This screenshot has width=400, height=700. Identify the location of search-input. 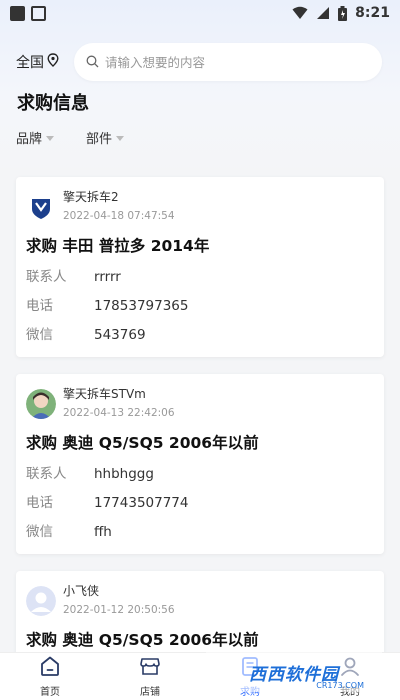
(237, 62).